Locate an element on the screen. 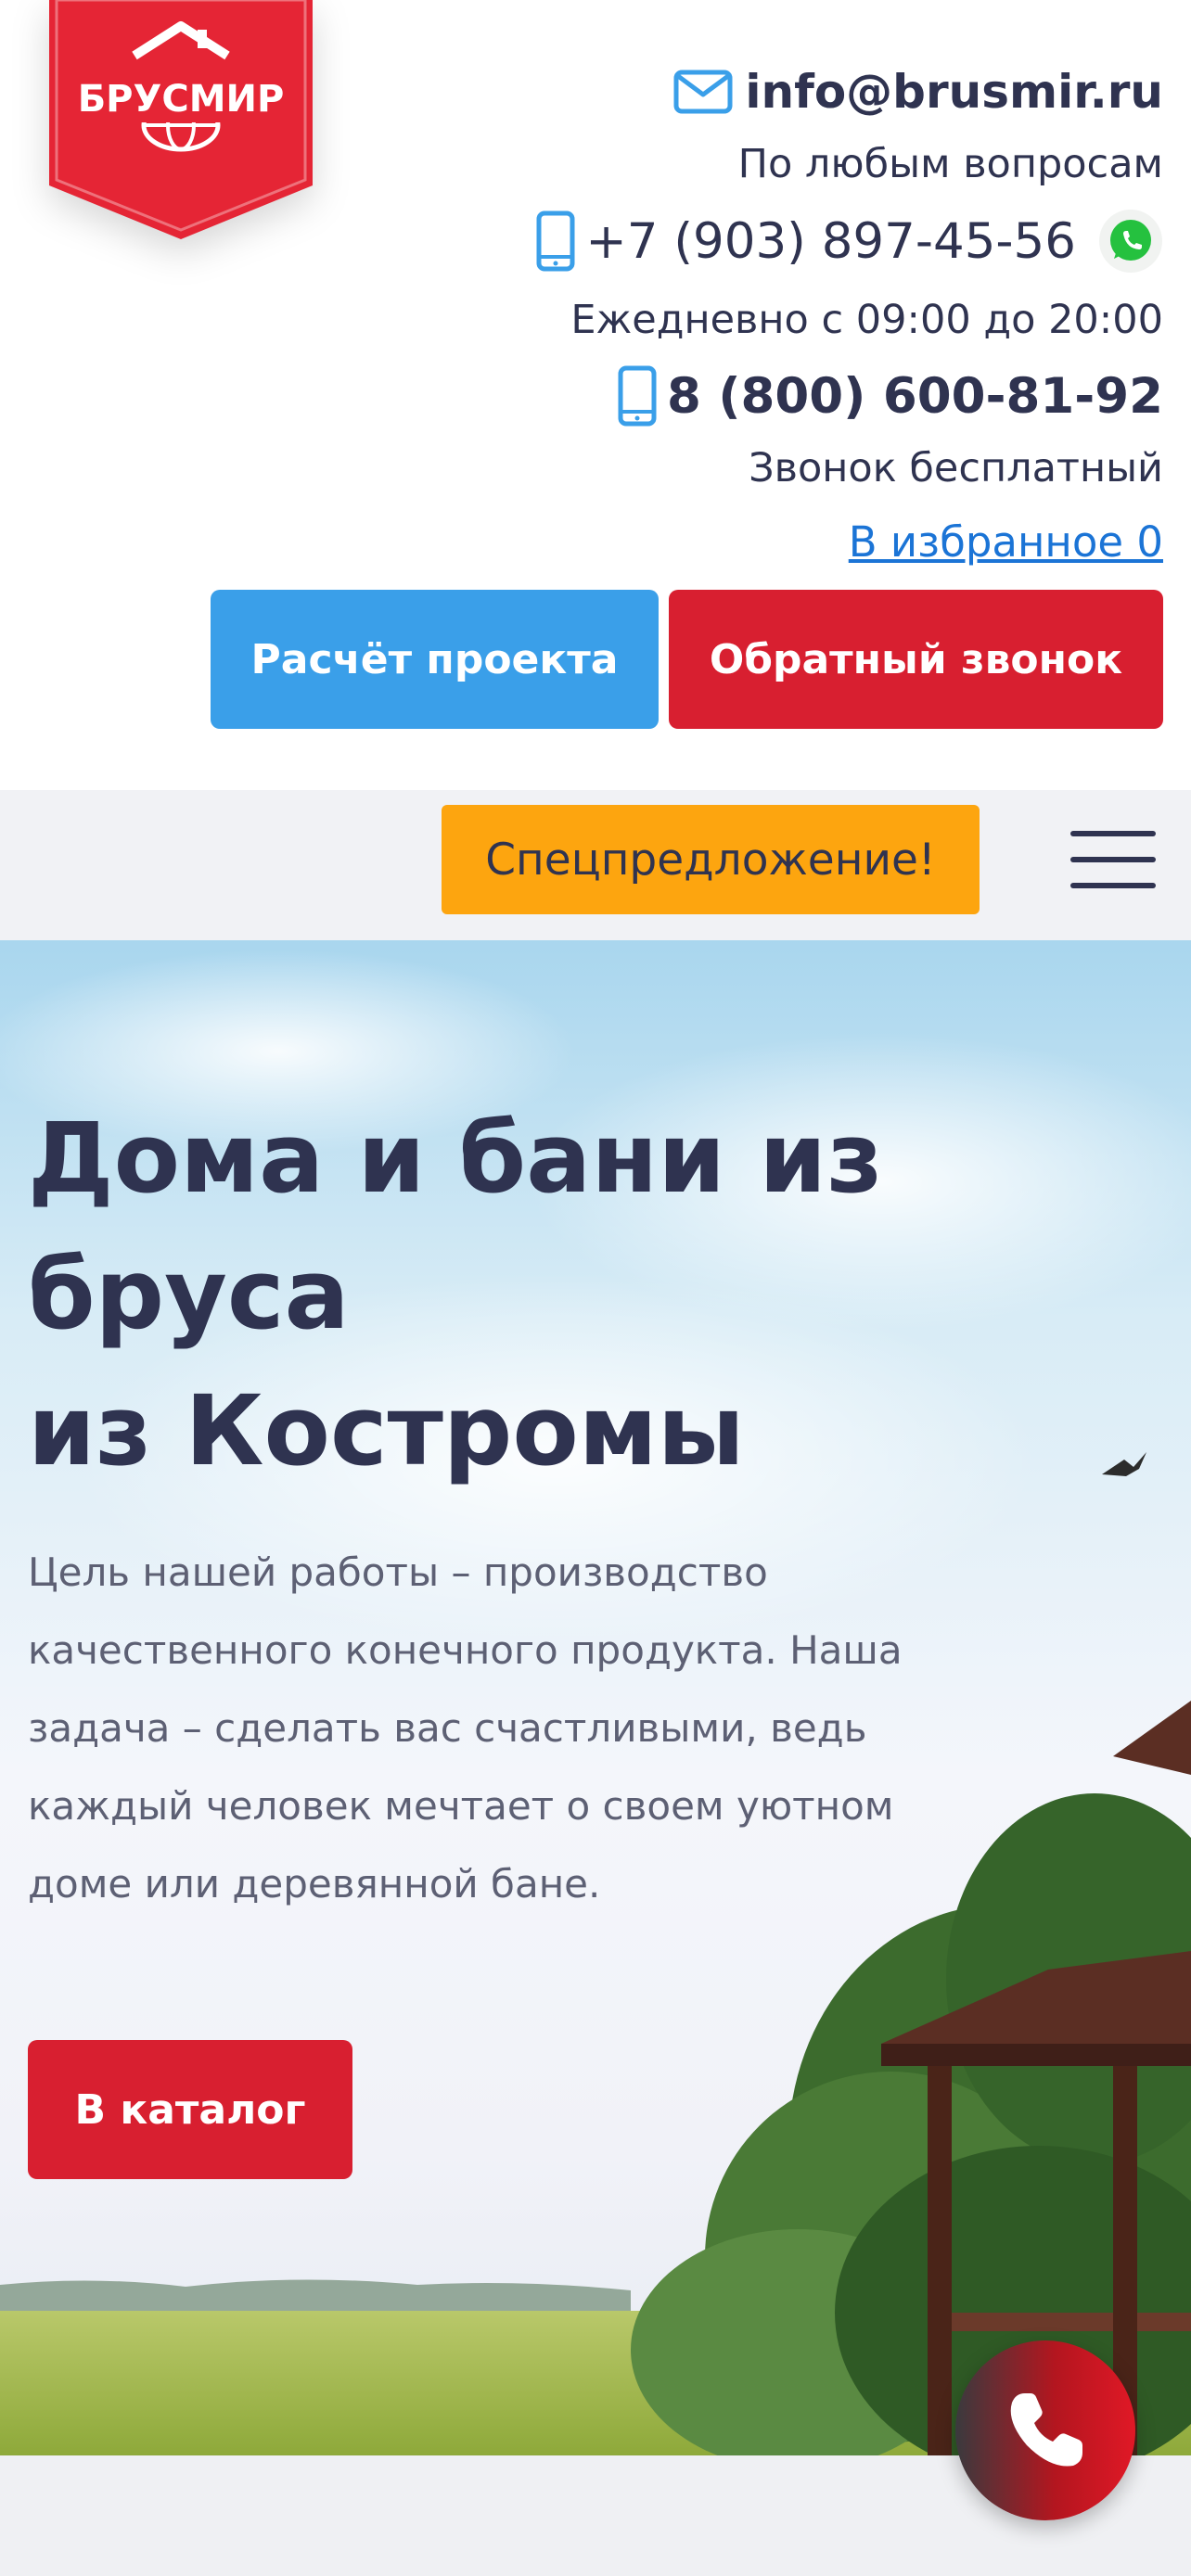 The image size is (1191, 2576). hero-desc-line: качественного конечного продукта. Наша is located at coordinates (465, 1650).